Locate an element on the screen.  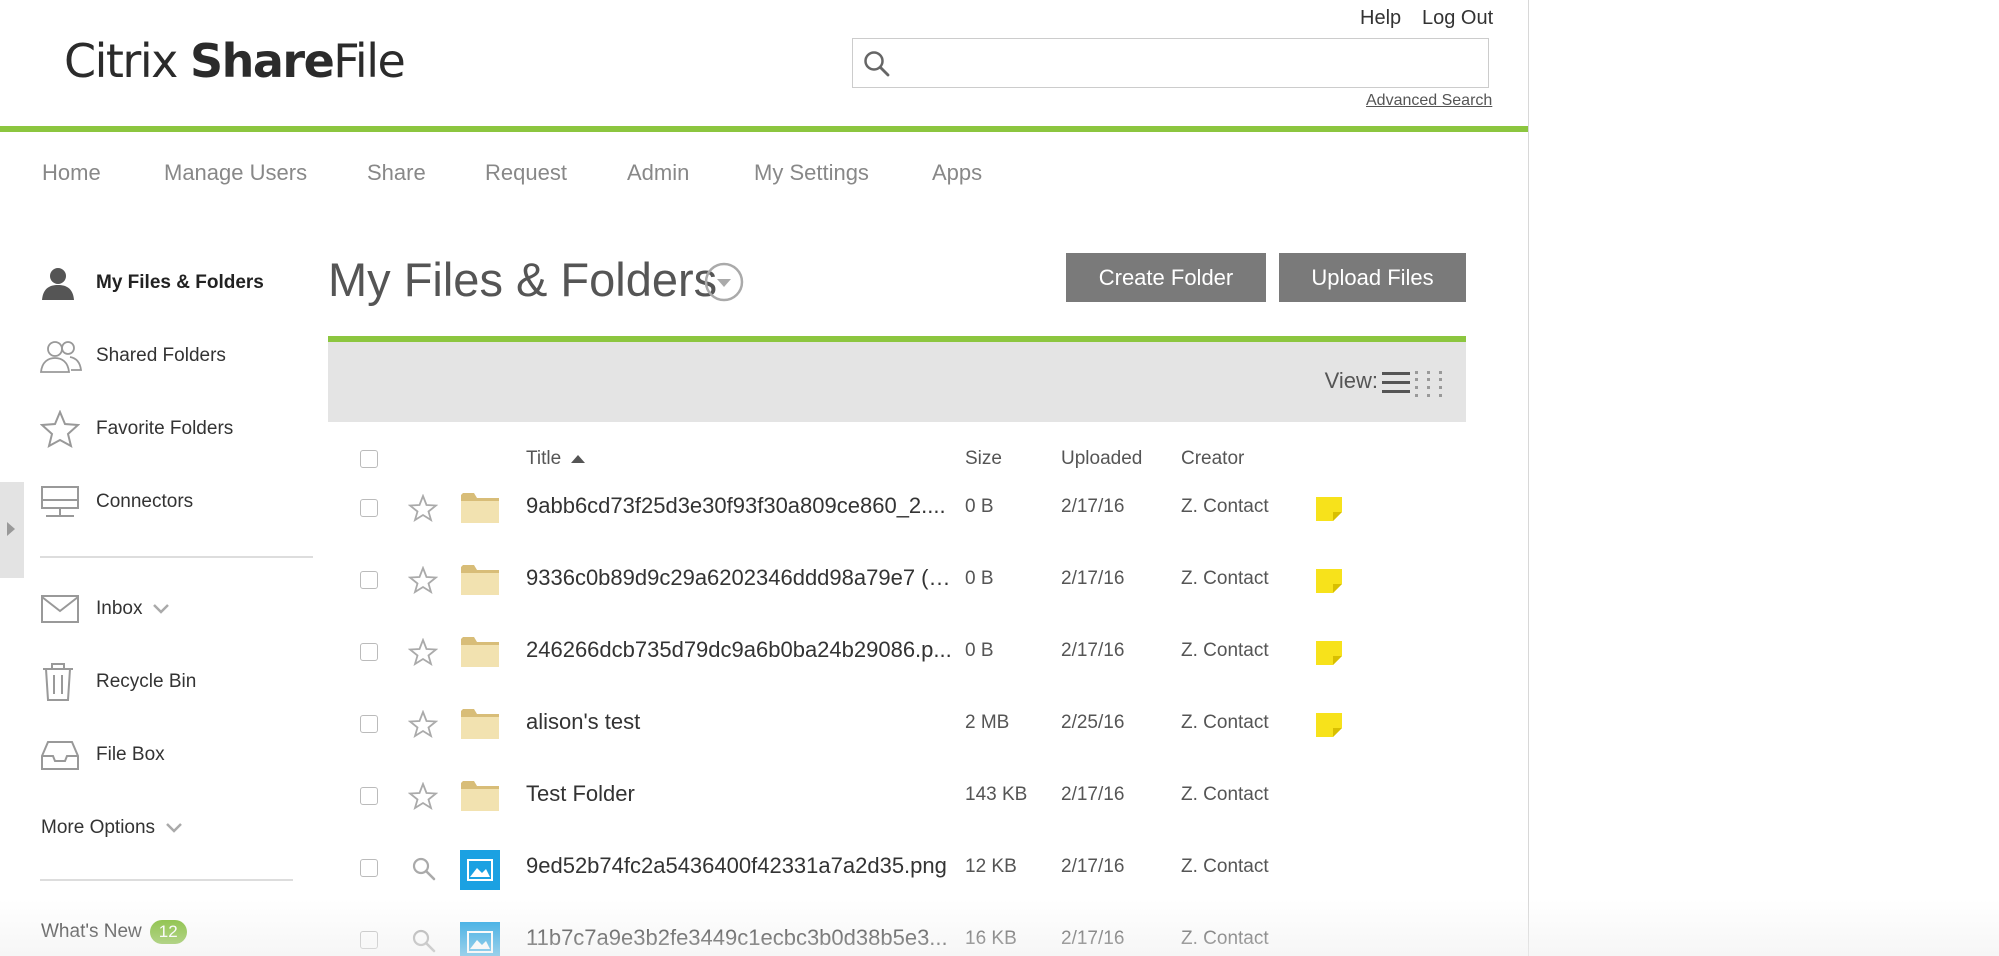
upload-date: 2/25/16 is located at coordinates (1093, 722).